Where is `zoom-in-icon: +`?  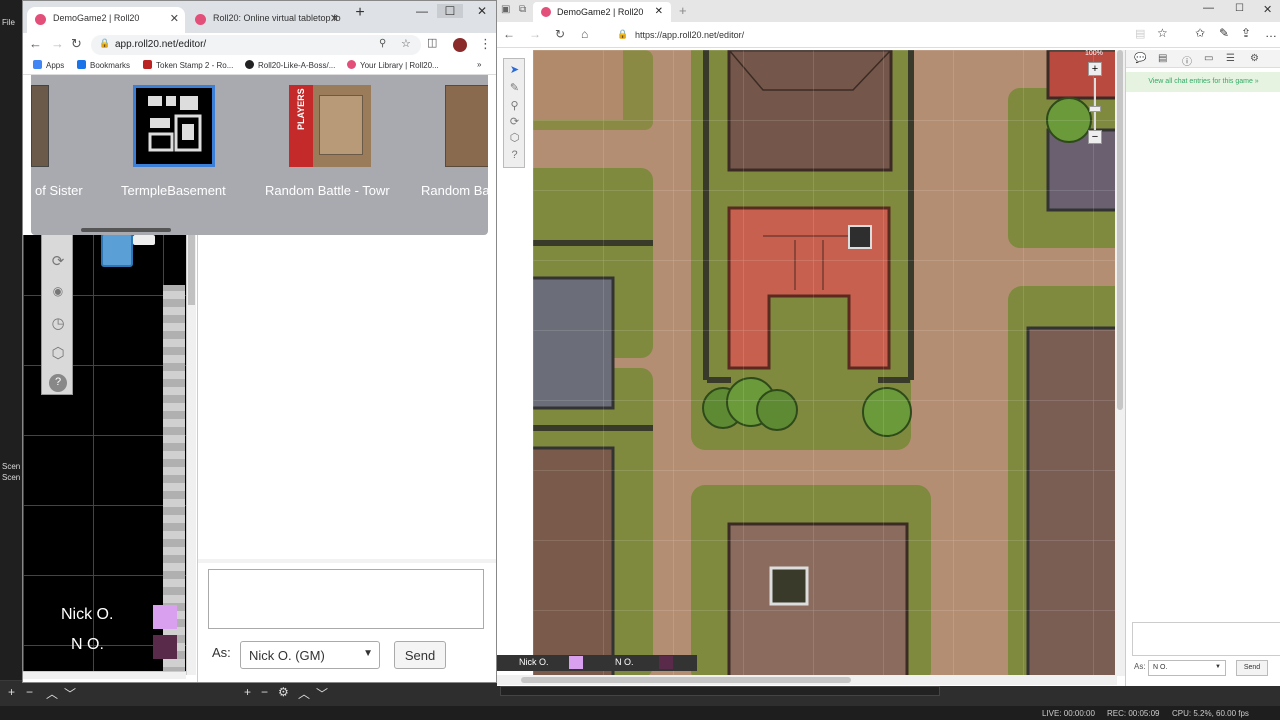
zoom-in-icon: + is located at coordinates (1095, 69).